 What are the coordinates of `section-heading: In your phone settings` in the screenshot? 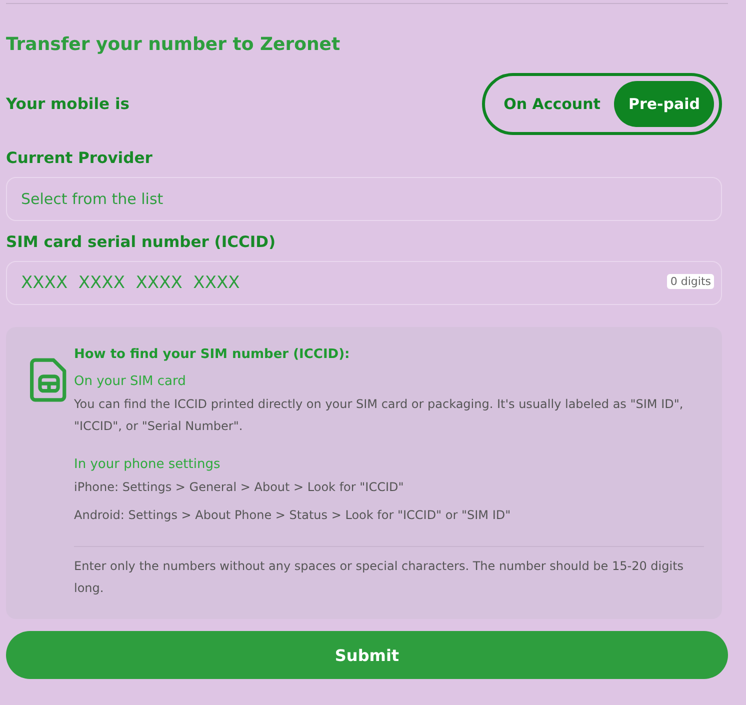 It's located at (147, 464).